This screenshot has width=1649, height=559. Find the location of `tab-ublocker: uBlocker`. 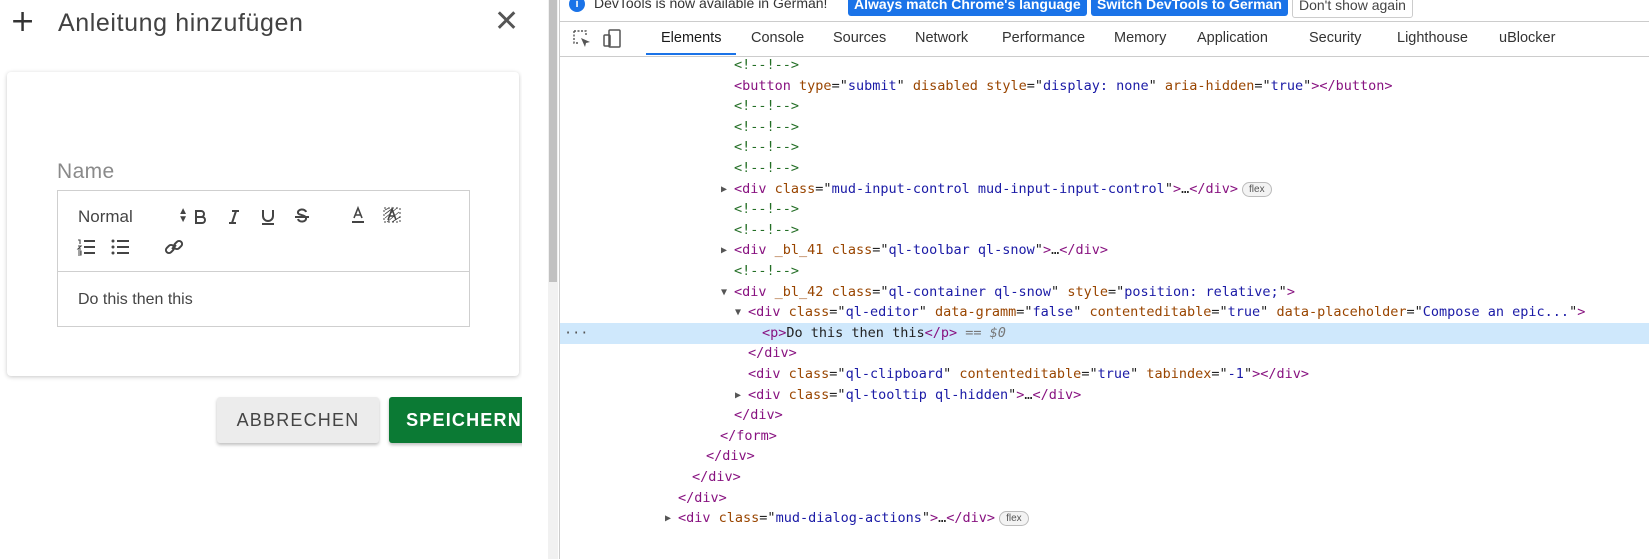

tab-ublocker: uBlocker is located at coordinates (1527, 38).